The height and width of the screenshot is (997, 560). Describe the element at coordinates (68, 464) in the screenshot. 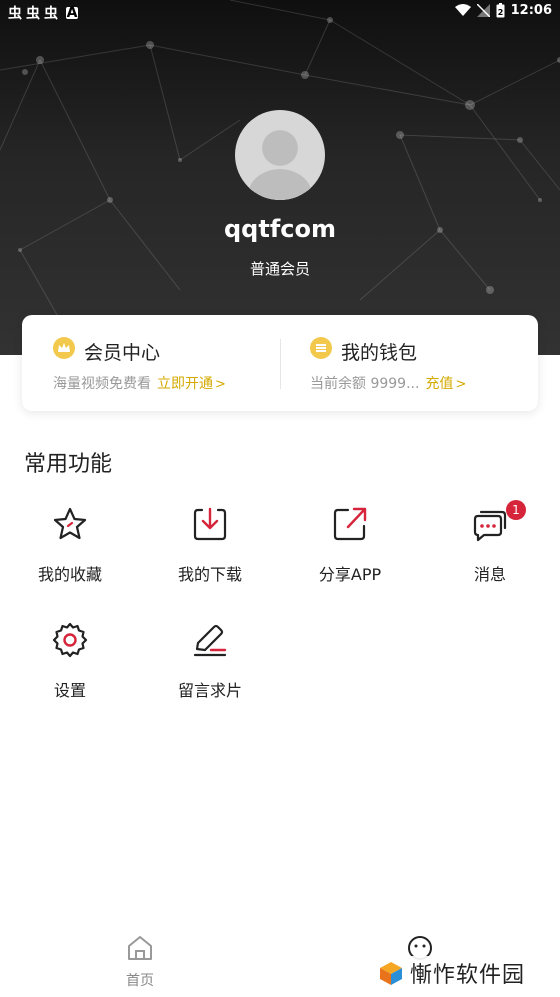

I see `features-title: 常用功能` at that location.